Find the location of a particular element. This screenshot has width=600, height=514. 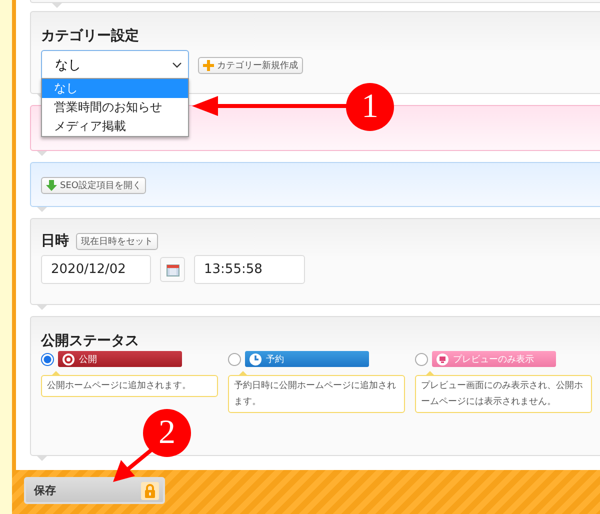

status-label: 公開 is located at coordinates (120, 359).